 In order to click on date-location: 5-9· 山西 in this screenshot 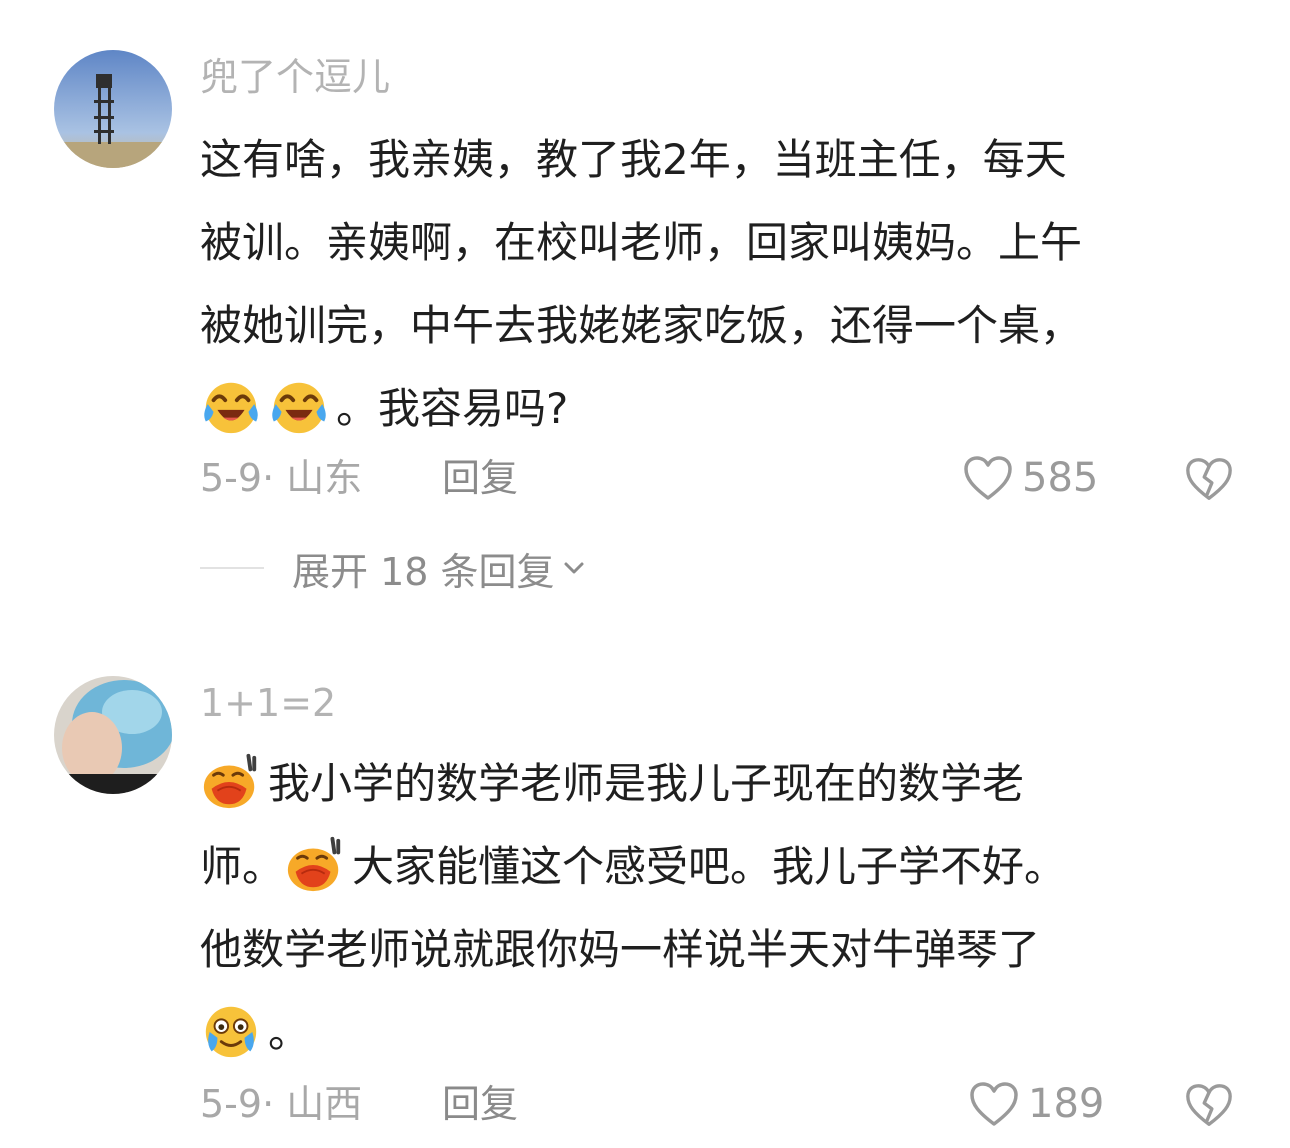, I will do `click(281, 1104)`.